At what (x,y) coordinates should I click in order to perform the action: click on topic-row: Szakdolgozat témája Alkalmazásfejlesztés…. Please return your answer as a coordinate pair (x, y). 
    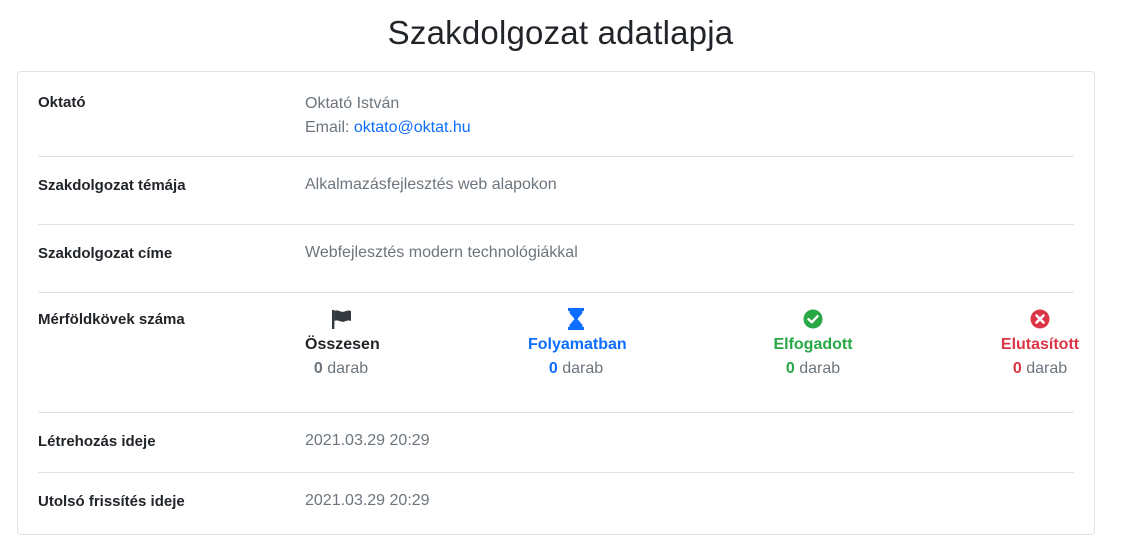
    Looking at the image, I should click on (556, 191).